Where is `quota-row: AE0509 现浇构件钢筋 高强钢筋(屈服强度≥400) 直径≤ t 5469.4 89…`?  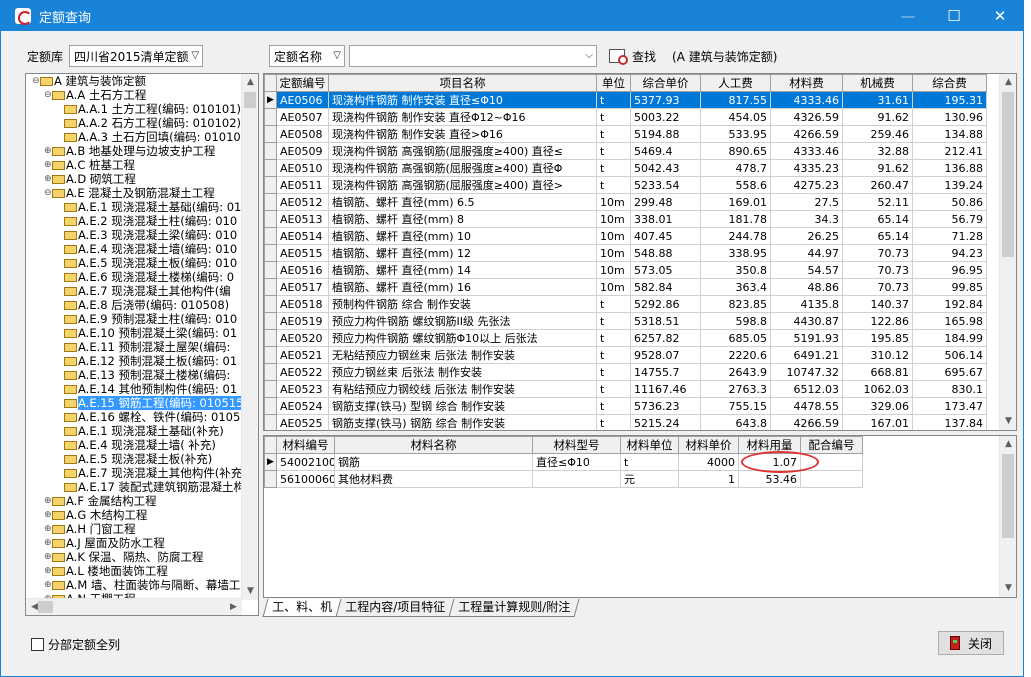 quota-row: AE0509 现浇构件钢筋 高强钢筋(屈服强度≥400) 直径≤ t 5469.4 89… is located at coordinates (625, 151).